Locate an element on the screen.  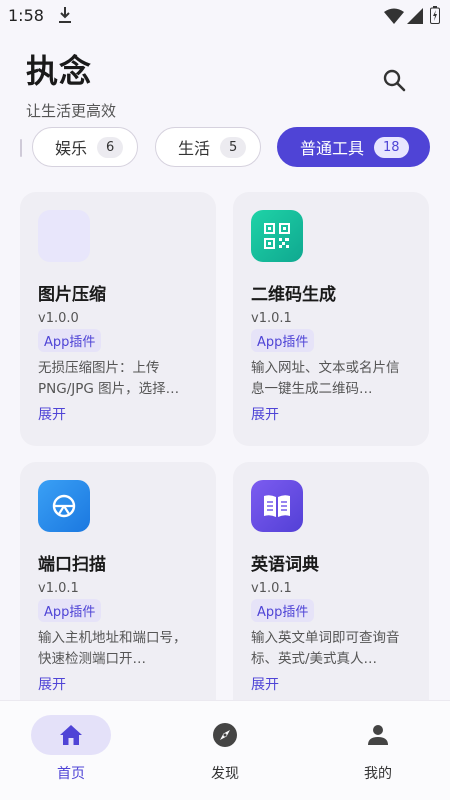
nav-item-discover: 发现 is located at coordinates (240, 753).